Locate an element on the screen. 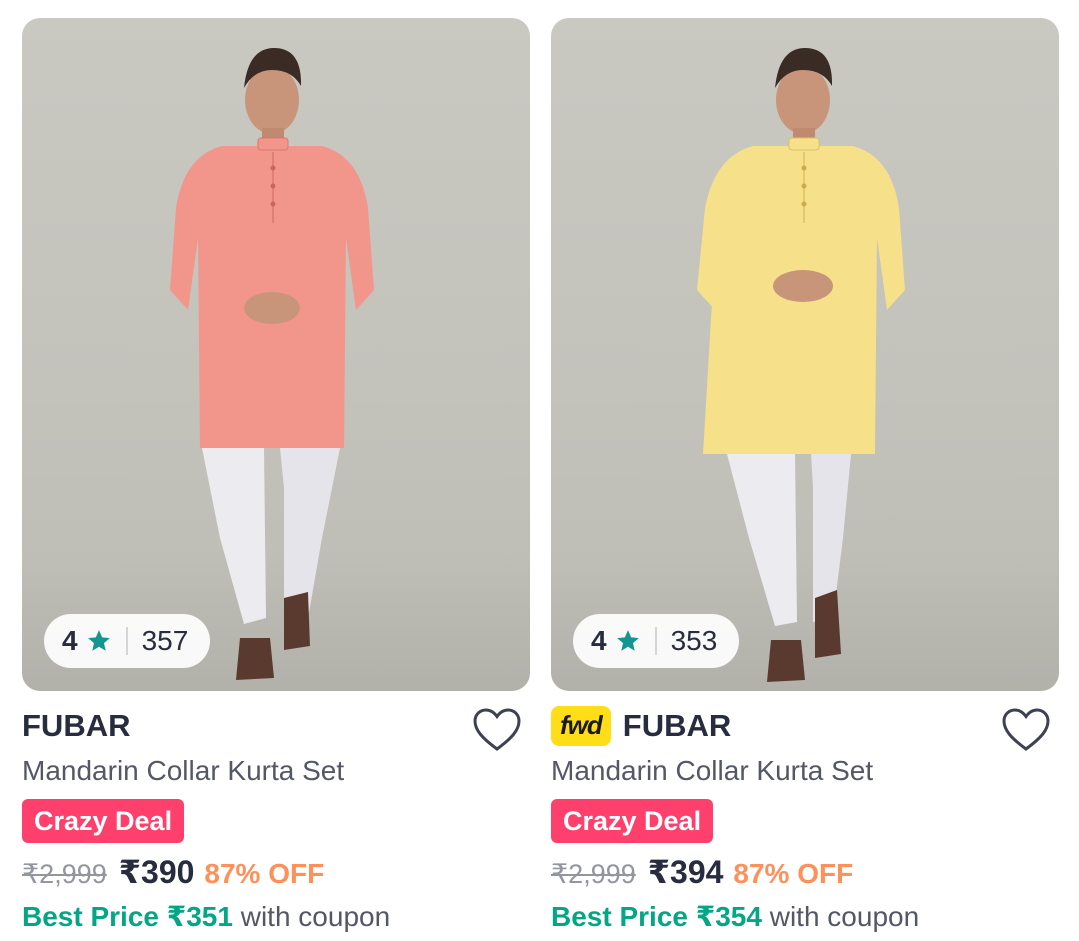 The height and width of the screenshot is (941, 1079). price-row: ₹2,999 ₹394 87% OFF is located at coordinates (805, 873).